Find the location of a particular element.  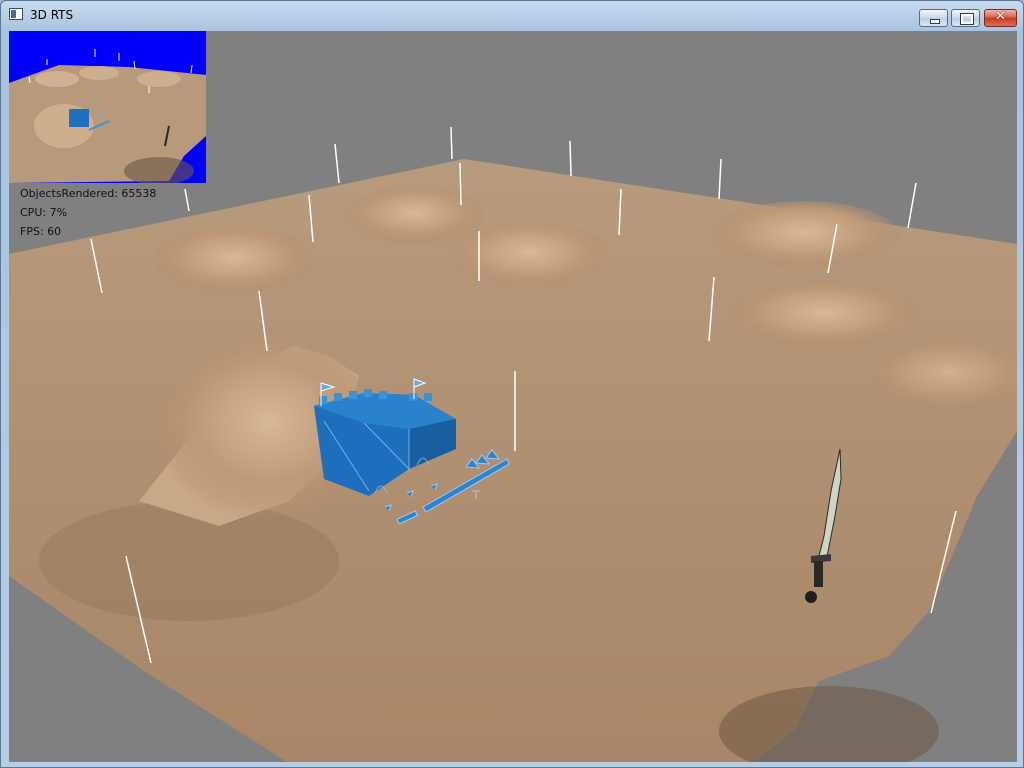

app-icon is located at coordinates (16, 14).